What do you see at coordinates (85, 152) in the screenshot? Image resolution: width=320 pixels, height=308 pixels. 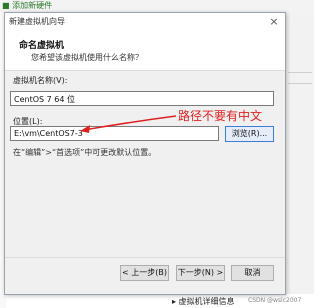 I see `location-hint: 在“编辑”>“首选项”中可更改默认位置。` at bounding box center [85, 152].